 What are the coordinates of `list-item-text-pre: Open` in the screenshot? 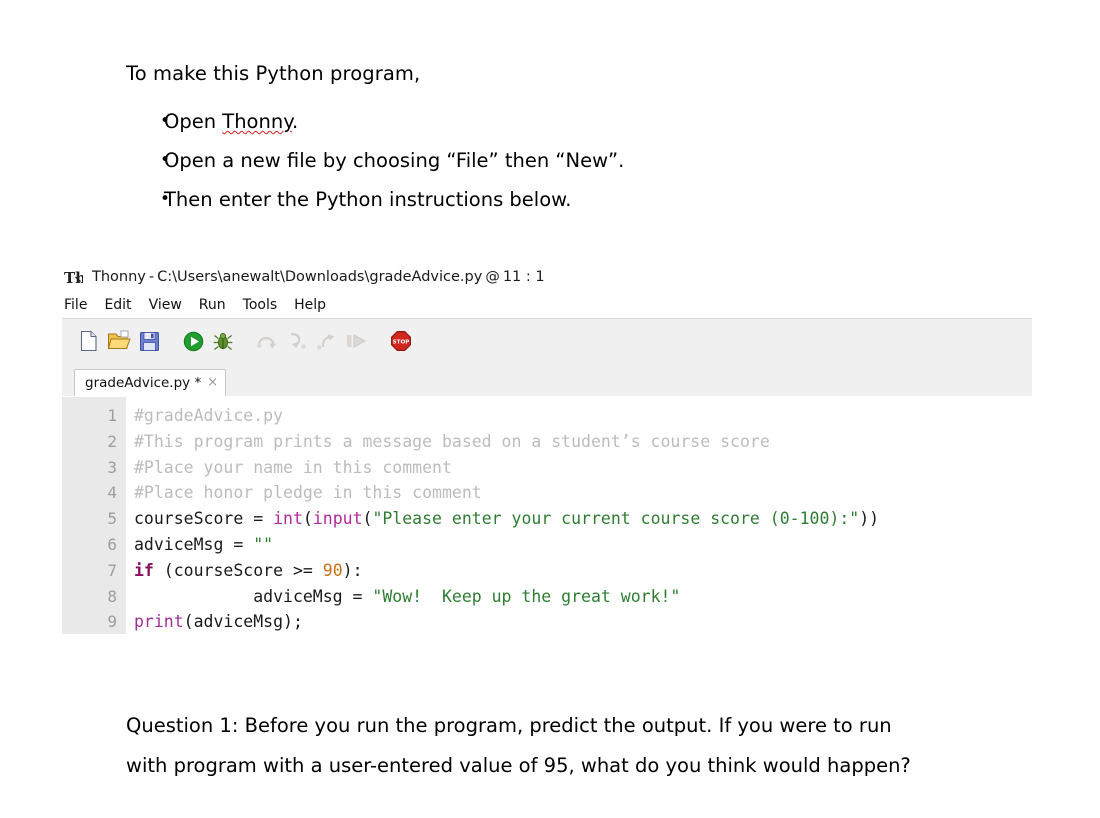 It's located at (193, 121).